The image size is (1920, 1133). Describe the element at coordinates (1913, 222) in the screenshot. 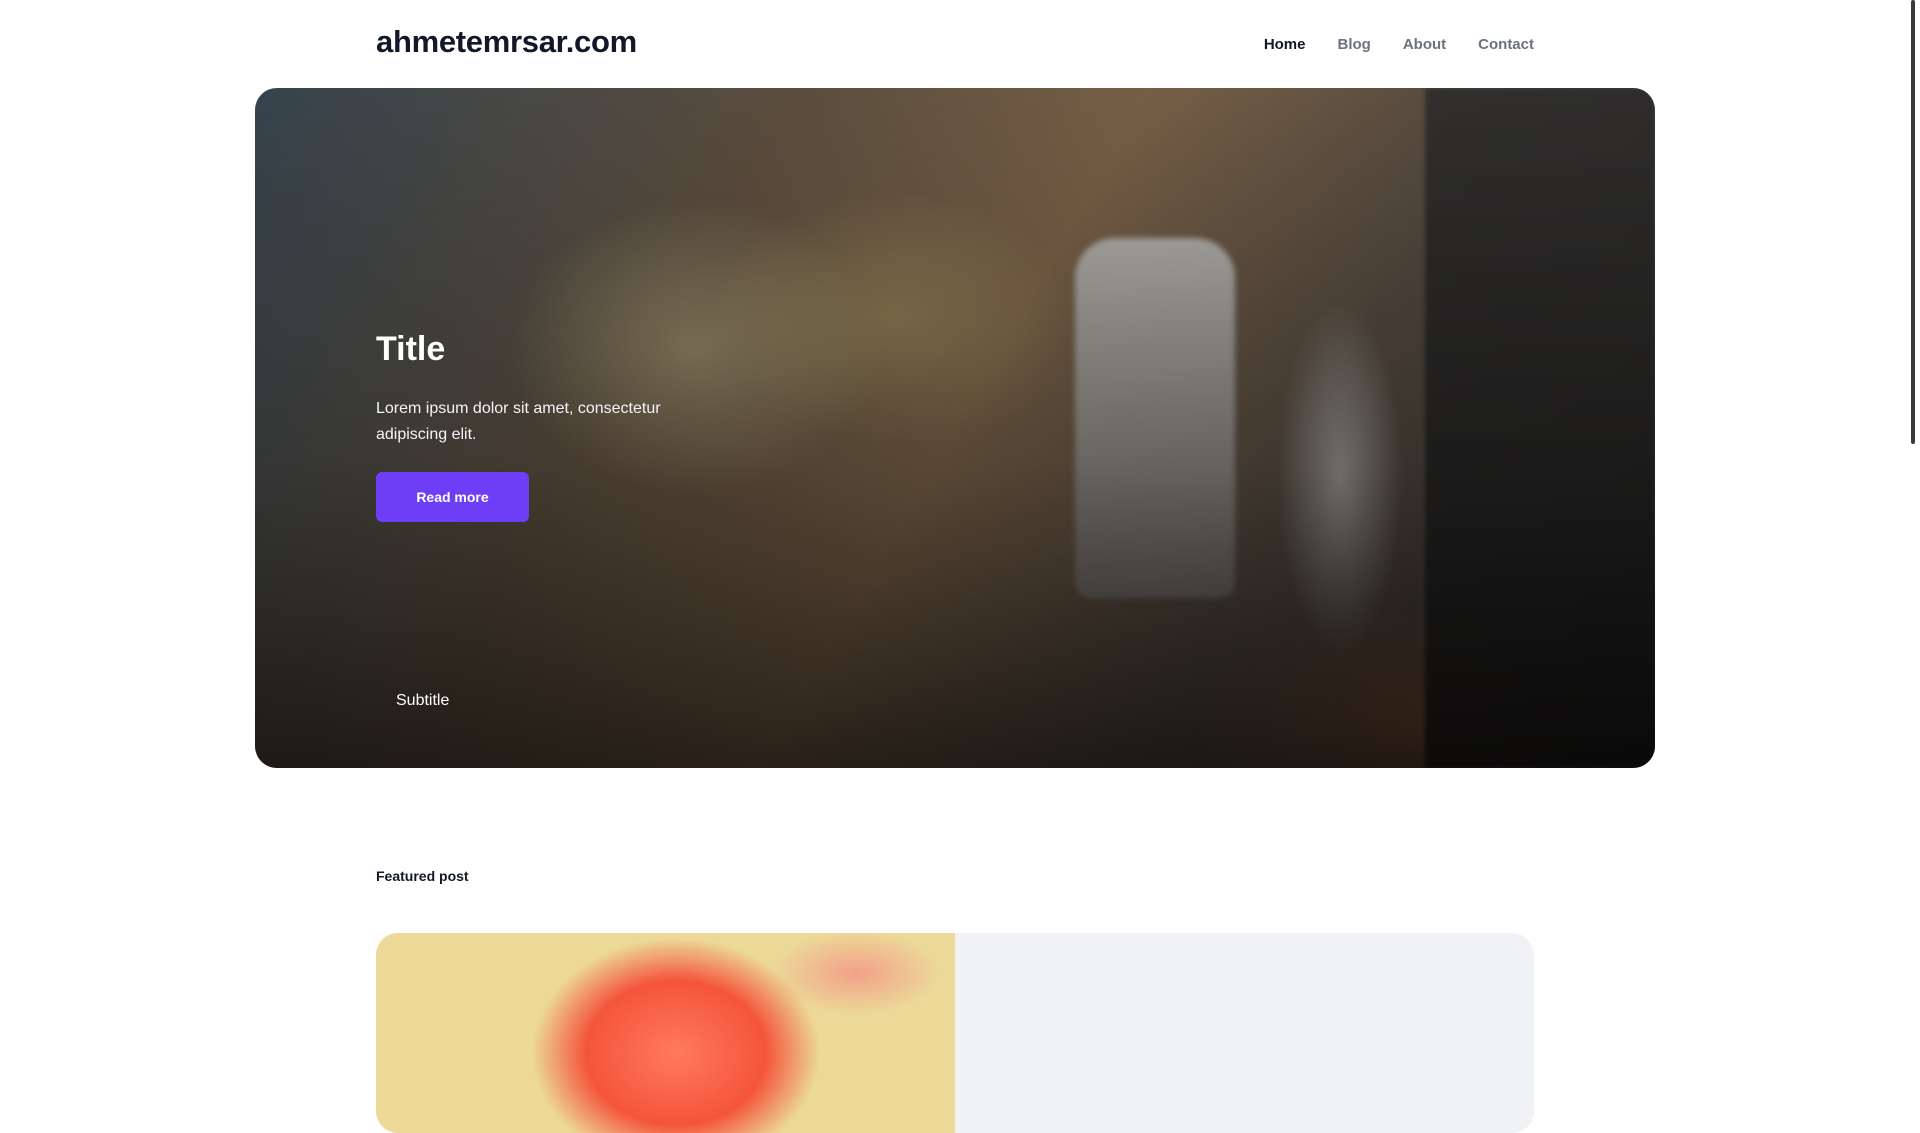

I see `scrollbar-thumb` at that location.